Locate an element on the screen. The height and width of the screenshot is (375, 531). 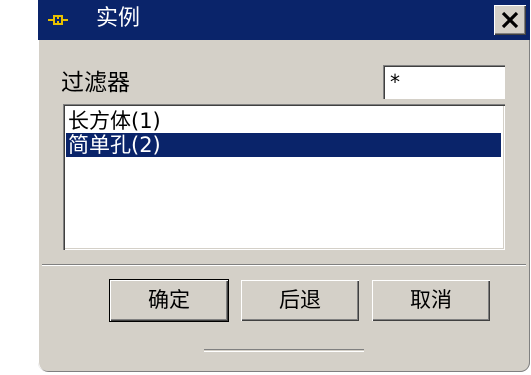
close-icon is located at coordinates (510, 20).